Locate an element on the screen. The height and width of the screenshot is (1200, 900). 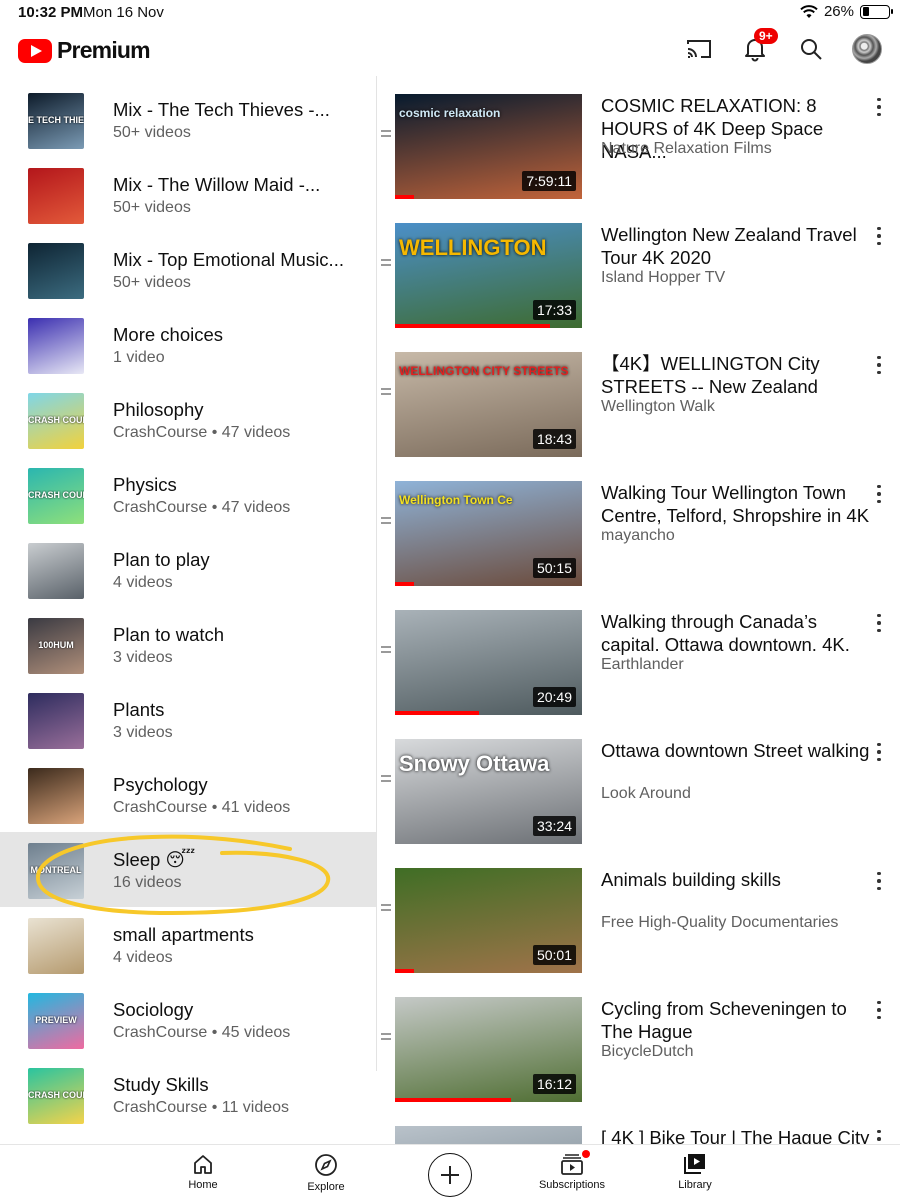
video-title: [ 4K ] Bike Tour | The Hague City is located at coordinates (735, 1135).